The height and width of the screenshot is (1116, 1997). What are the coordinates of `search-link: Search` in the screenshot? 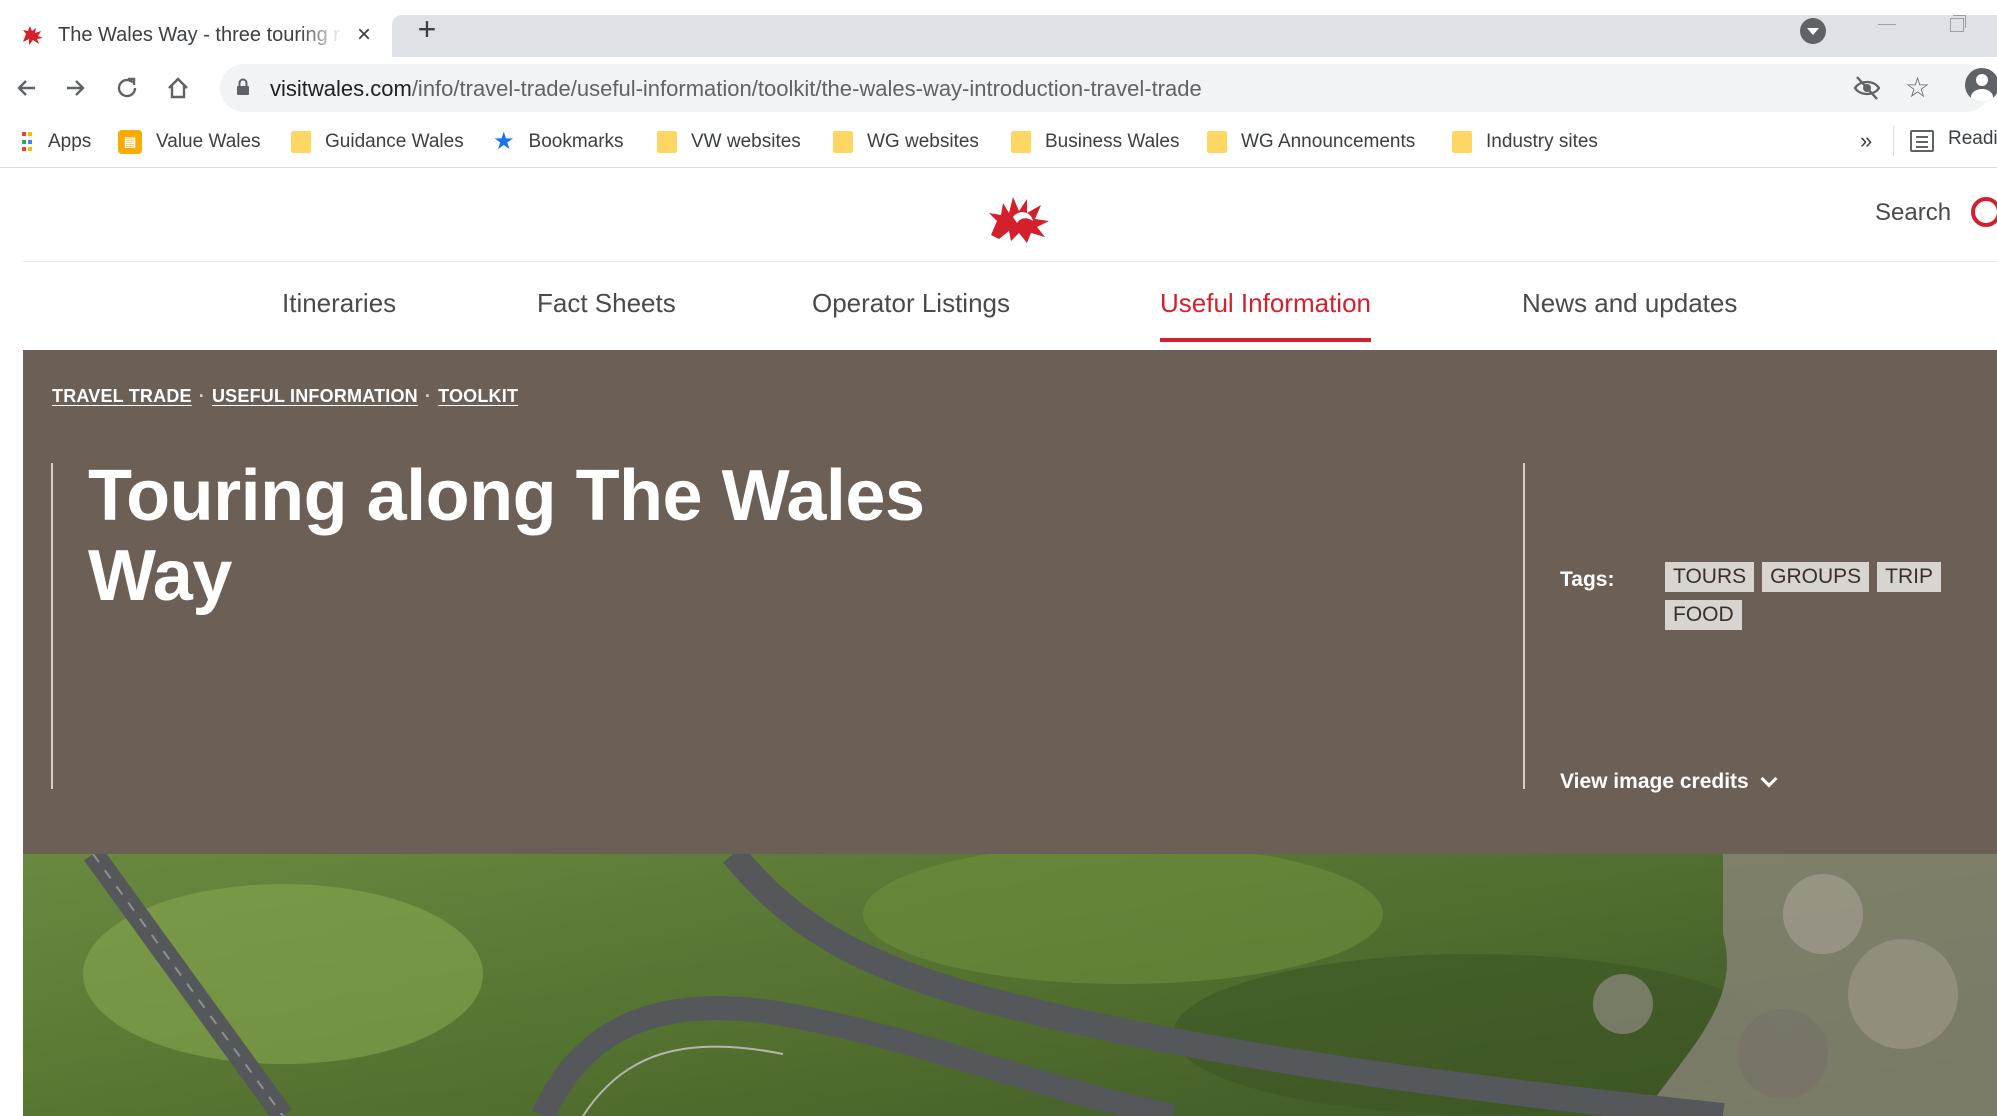 It's located at (1913, 213).